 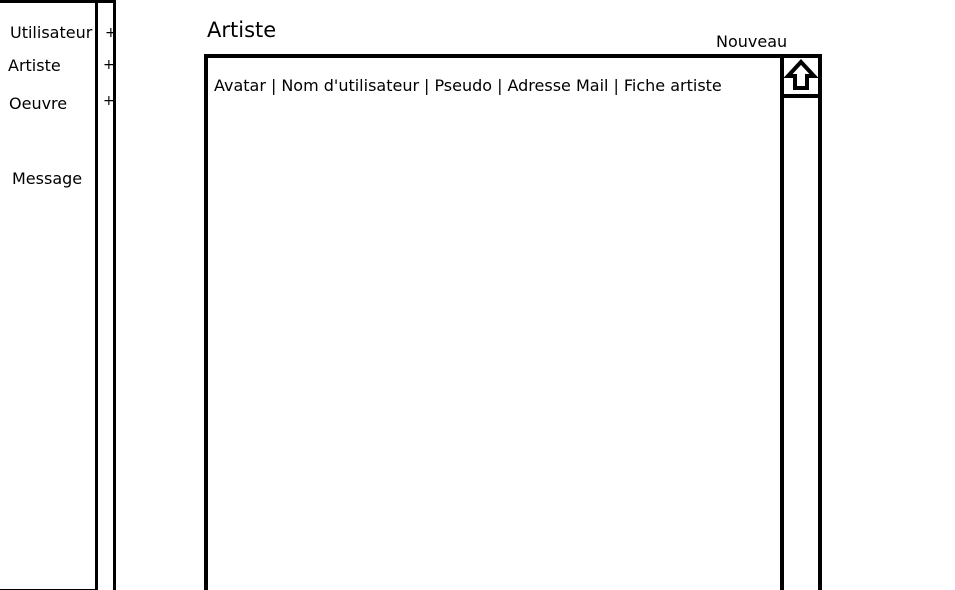 I want to click on sidebar-item-oeuvre: Oeuvre, so click(x=38, y=103).